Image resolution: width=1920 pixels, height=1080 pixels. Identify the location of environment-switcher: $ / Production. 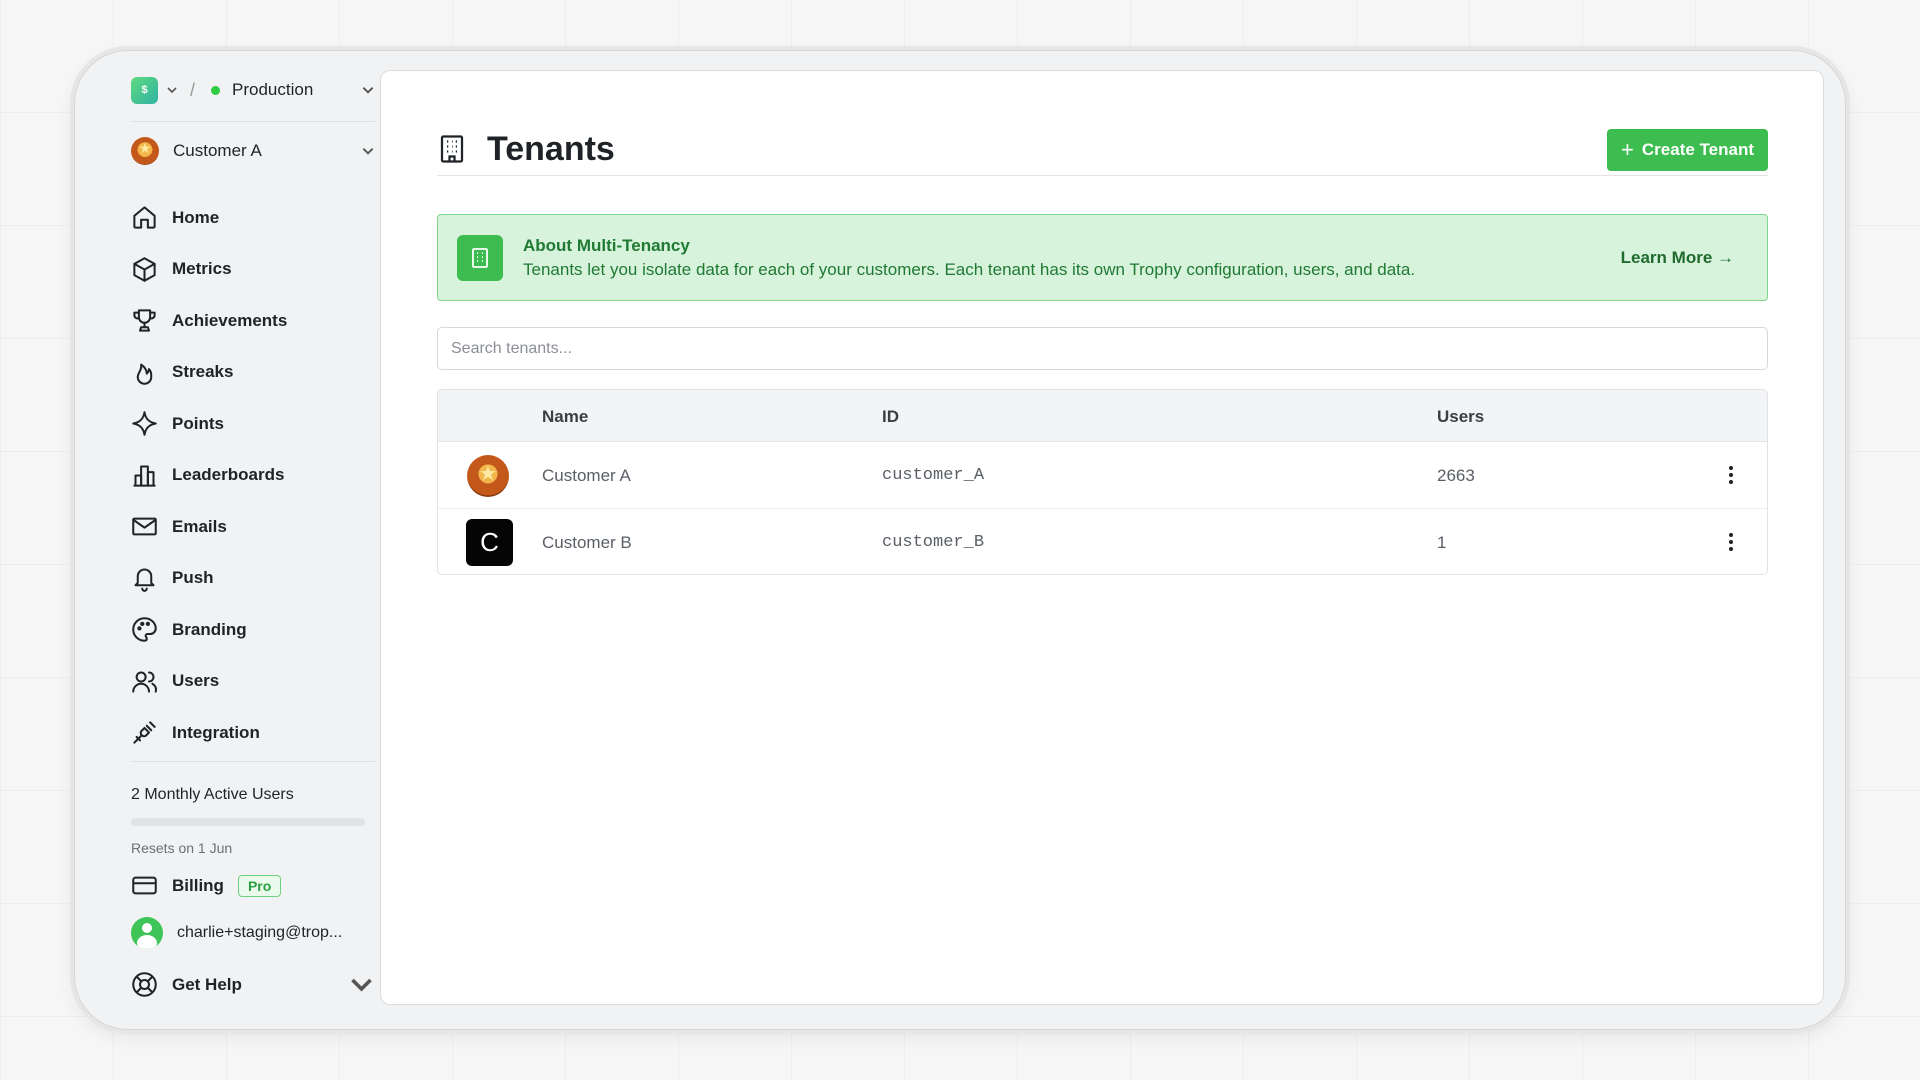
(253, 90).